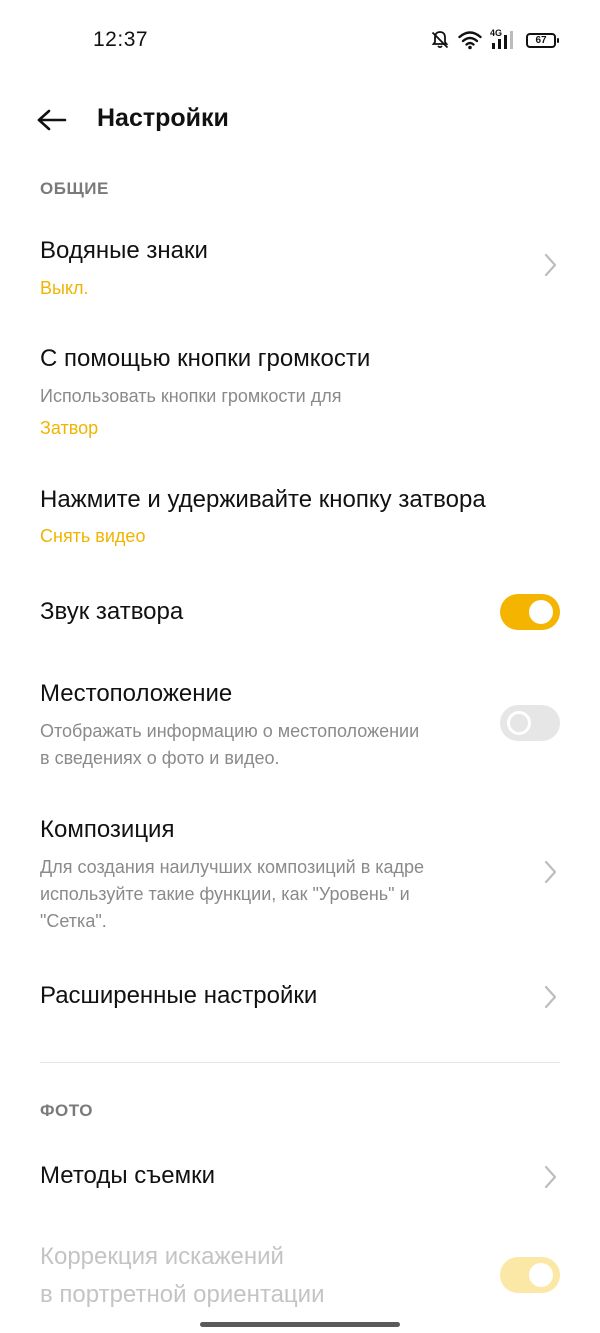 The width and height of the screenshot is (600, 1333). What do you see at coordinates (124, 250) in the screenshot?
I see `watermark-title: Водяные знаки` at bounding box center [124, 250].